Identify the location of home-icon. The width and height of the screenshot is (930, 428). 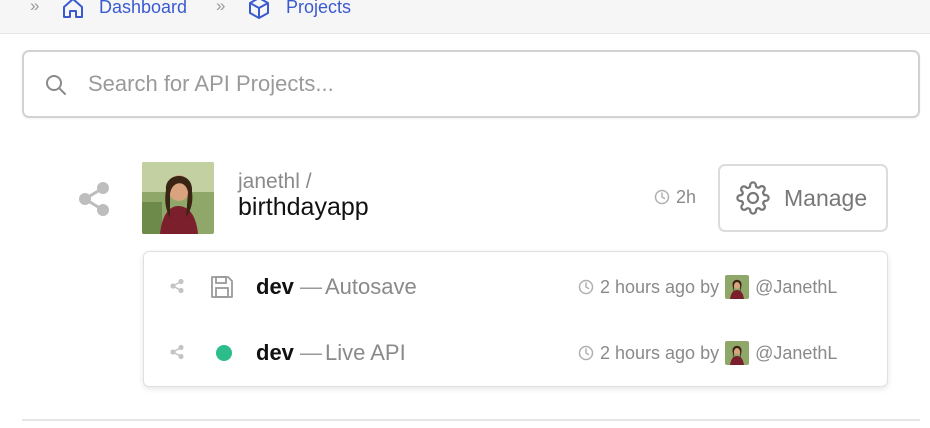
(73, 9).